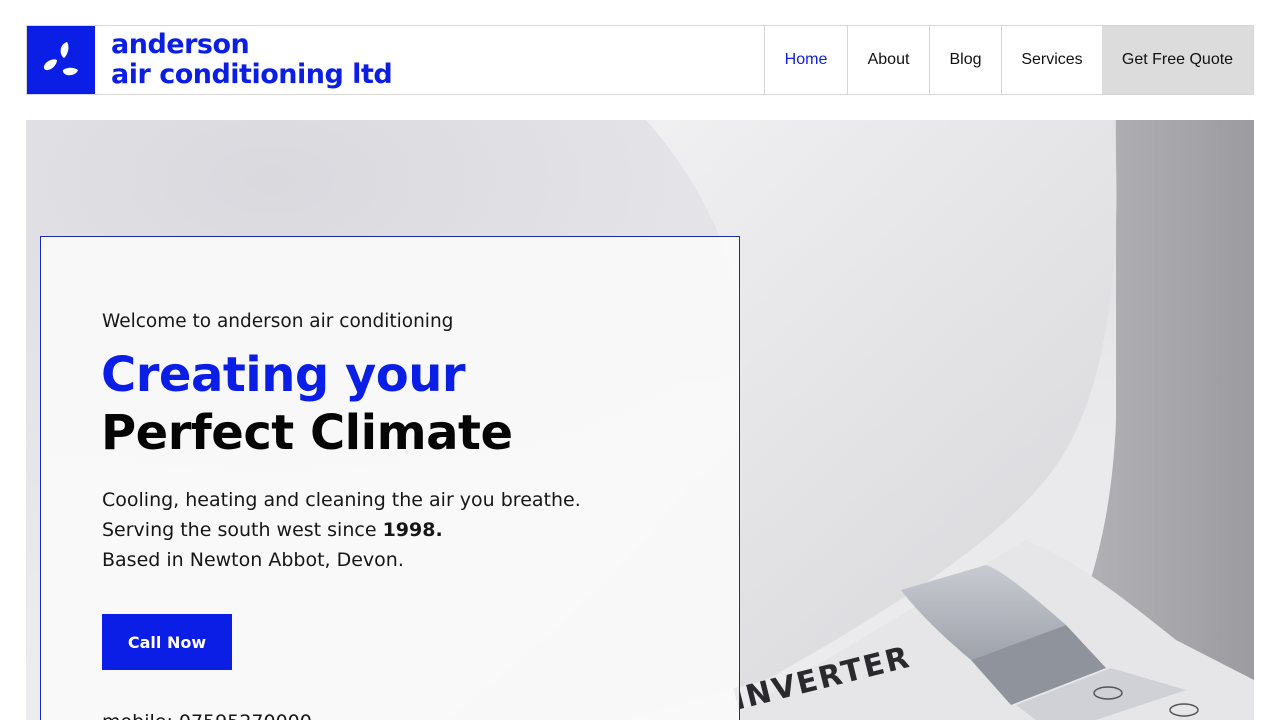  I want to click on headline-line-1: Creating your, so click(283, 375).